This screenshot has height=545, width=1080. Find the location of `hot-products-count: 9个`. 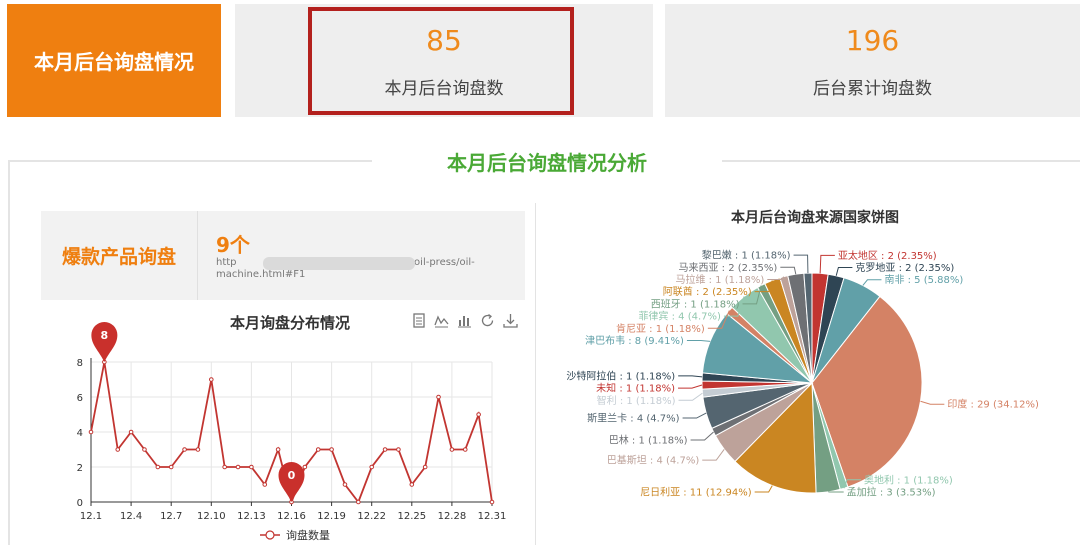

hot-products-count: 9个 is located at coordinates (233, 245).